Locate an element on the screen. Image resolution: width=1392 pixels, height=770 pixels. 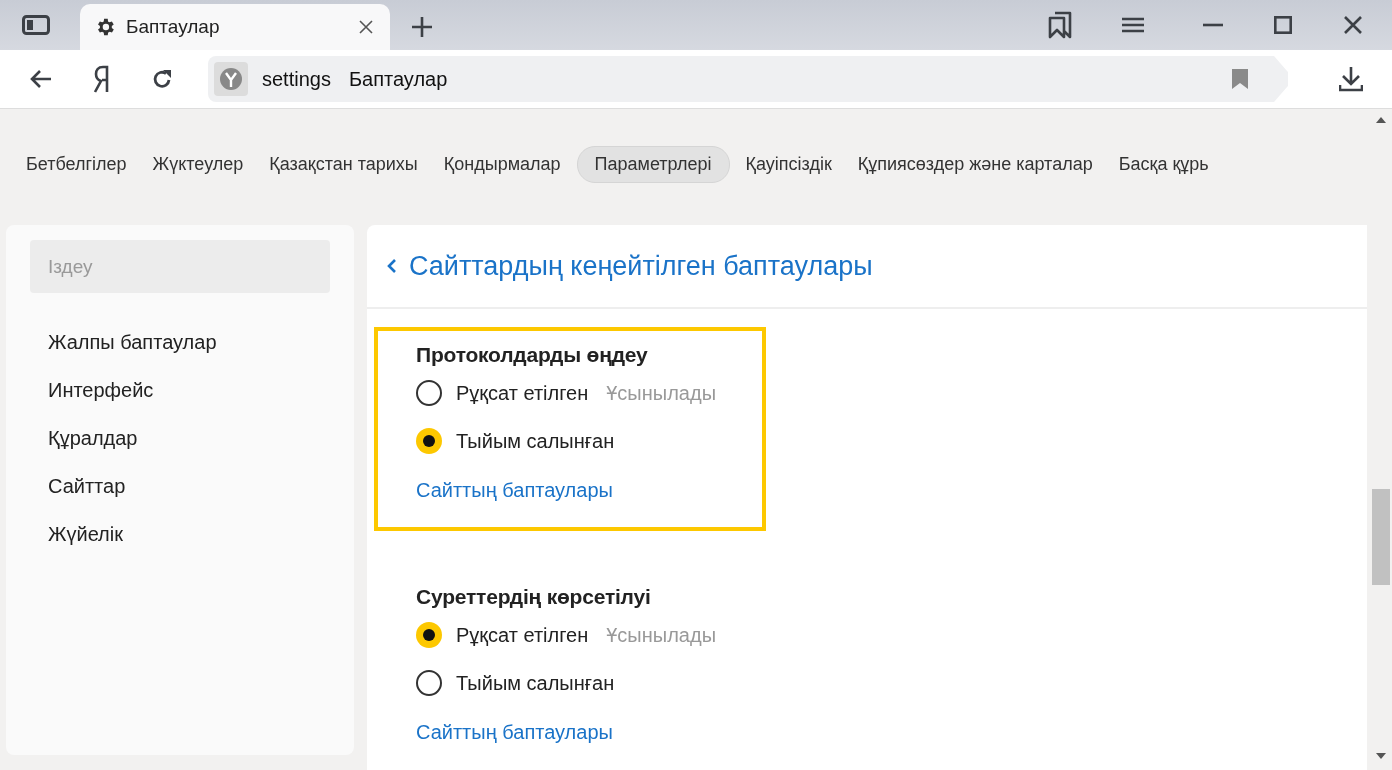
tab-title: Баптаулар is located at coordinates (173, 27).